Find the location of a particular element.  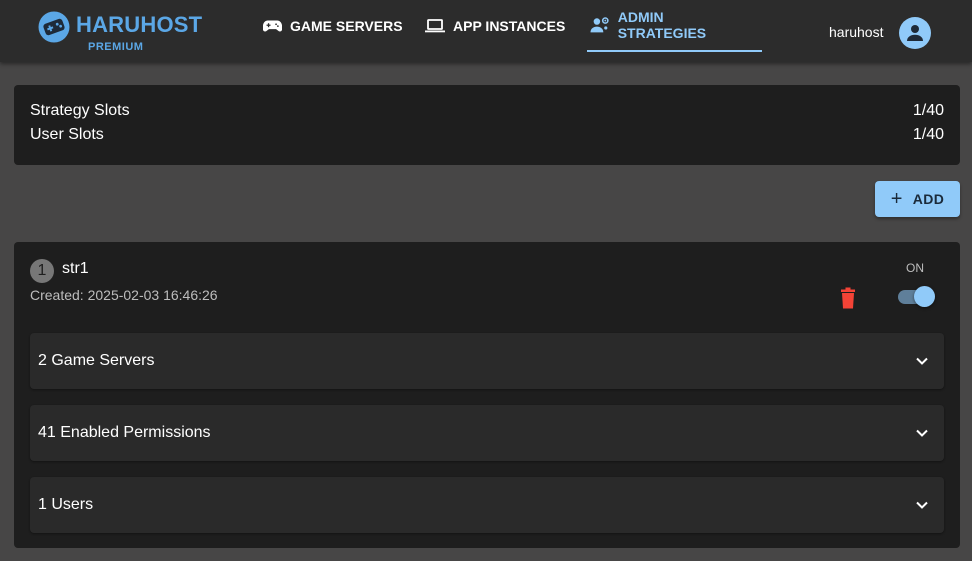

plus-icon: + is located at coordinates (896, 199).